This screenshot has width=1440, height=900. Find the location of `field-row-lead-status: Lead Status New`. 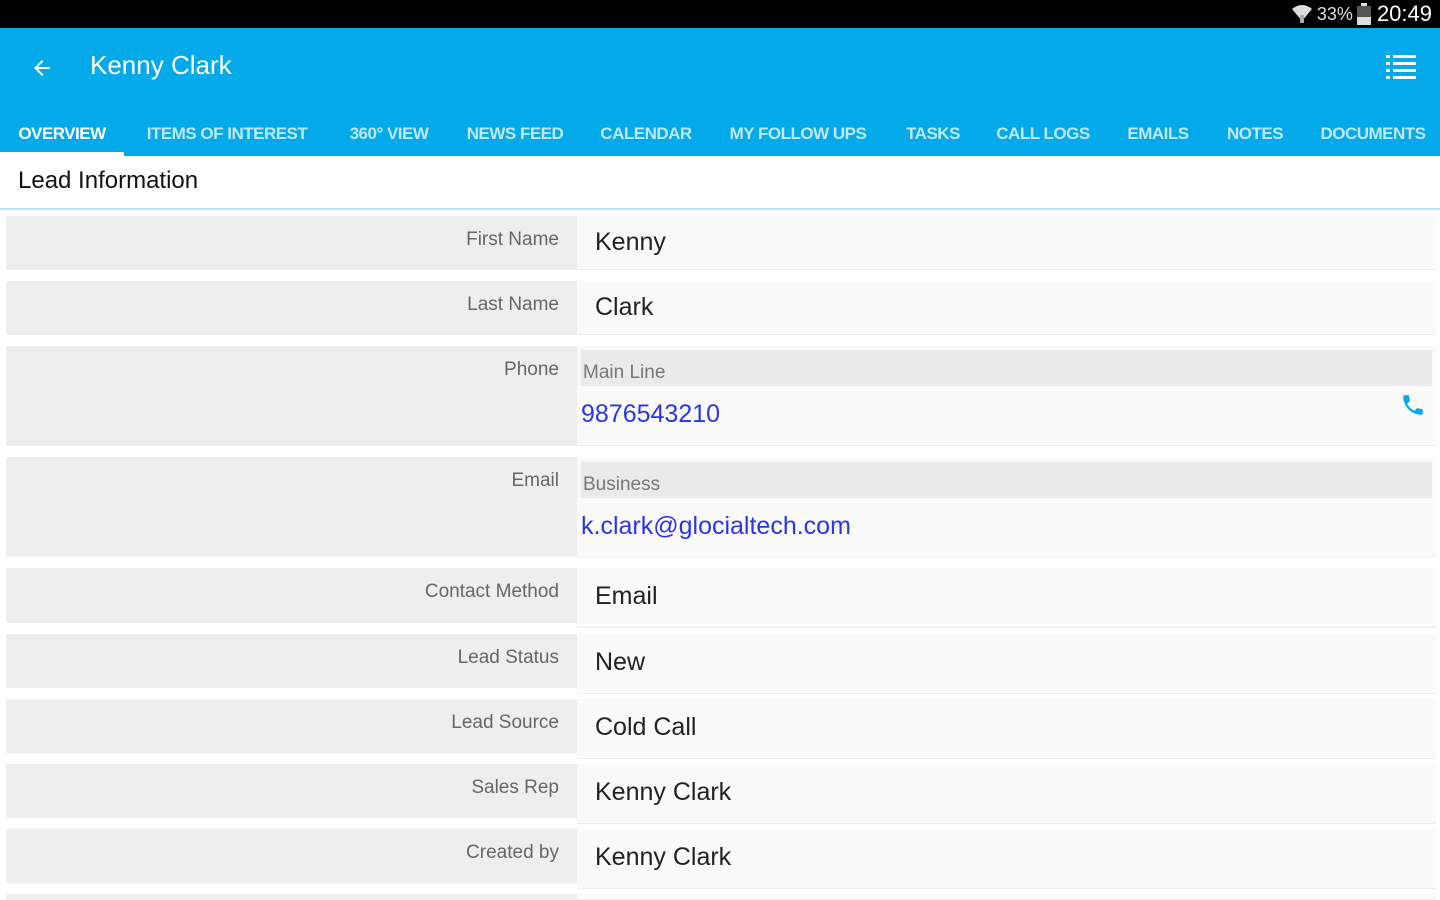

field-row-lead-status: Lead Status New is located at coordinates (720, 664).